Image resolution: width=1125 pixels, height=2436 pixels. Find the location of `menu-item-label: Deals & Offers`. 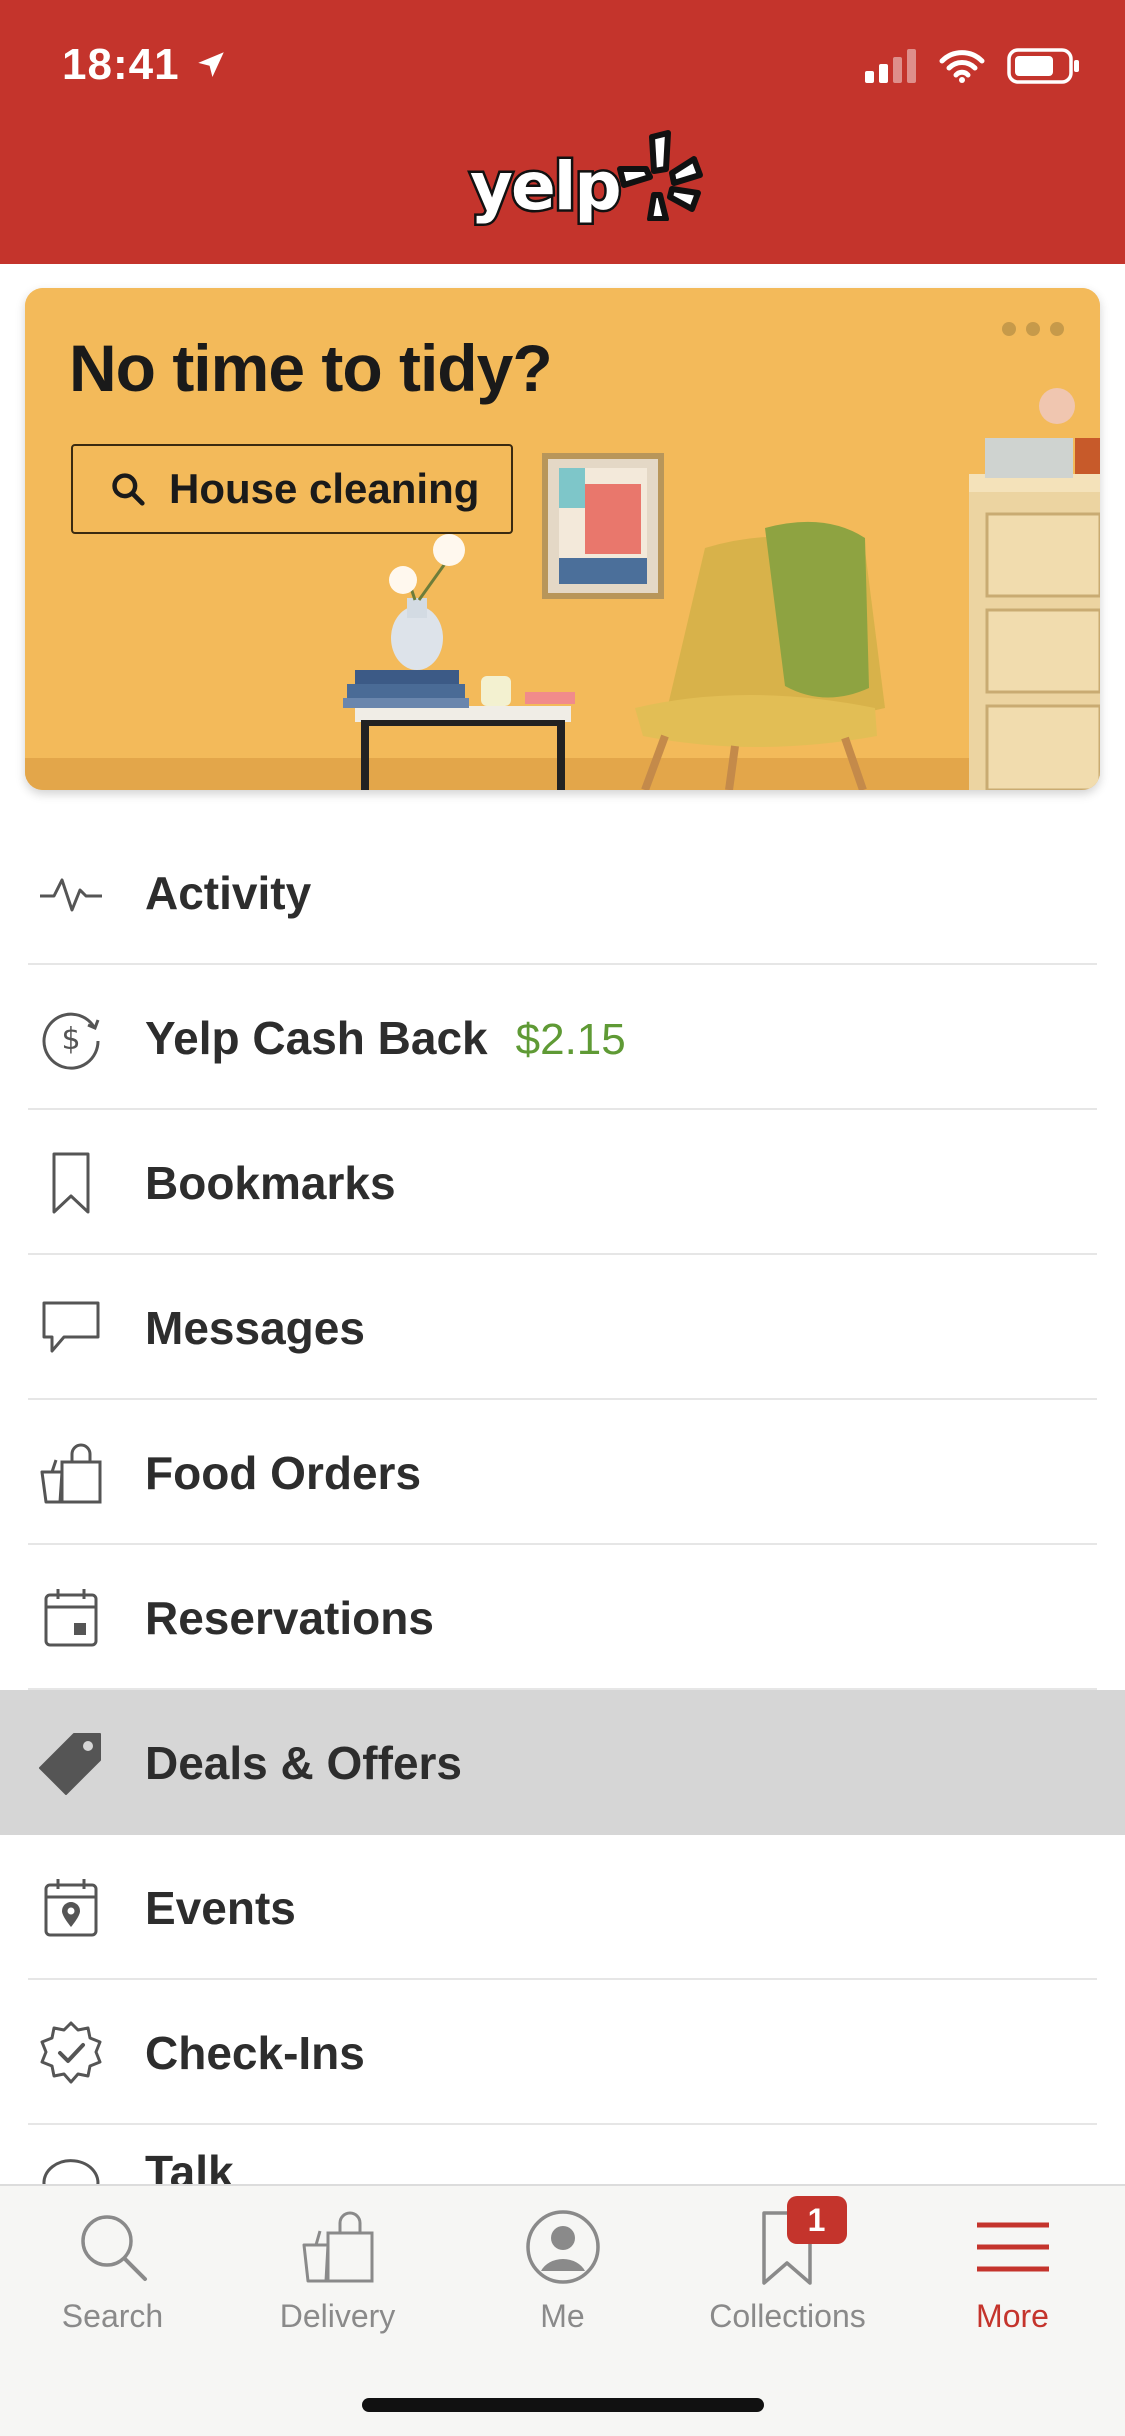

menu-item-label: Deals & Offers is located at coordinates (304, 1762).